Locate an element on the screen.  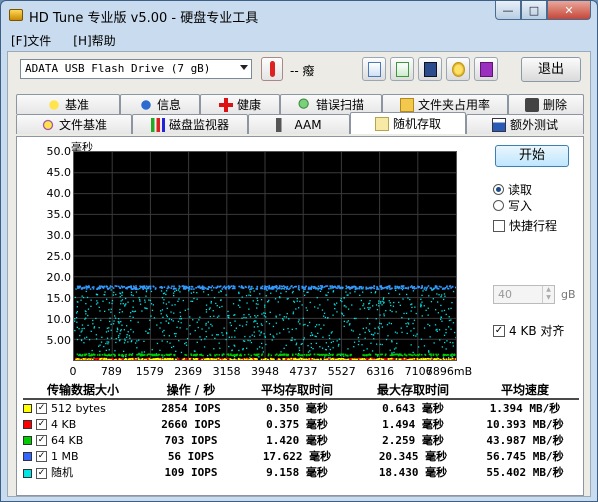
align-4kb-checkbox: ✓ 4 KB 对齐 is located at coordinates (528, 330).